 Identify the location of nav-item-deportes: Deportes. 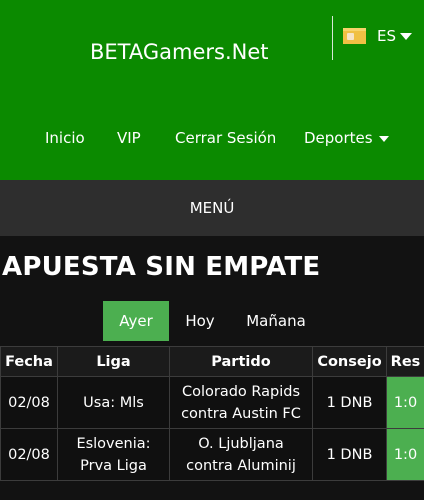
(346, 138).